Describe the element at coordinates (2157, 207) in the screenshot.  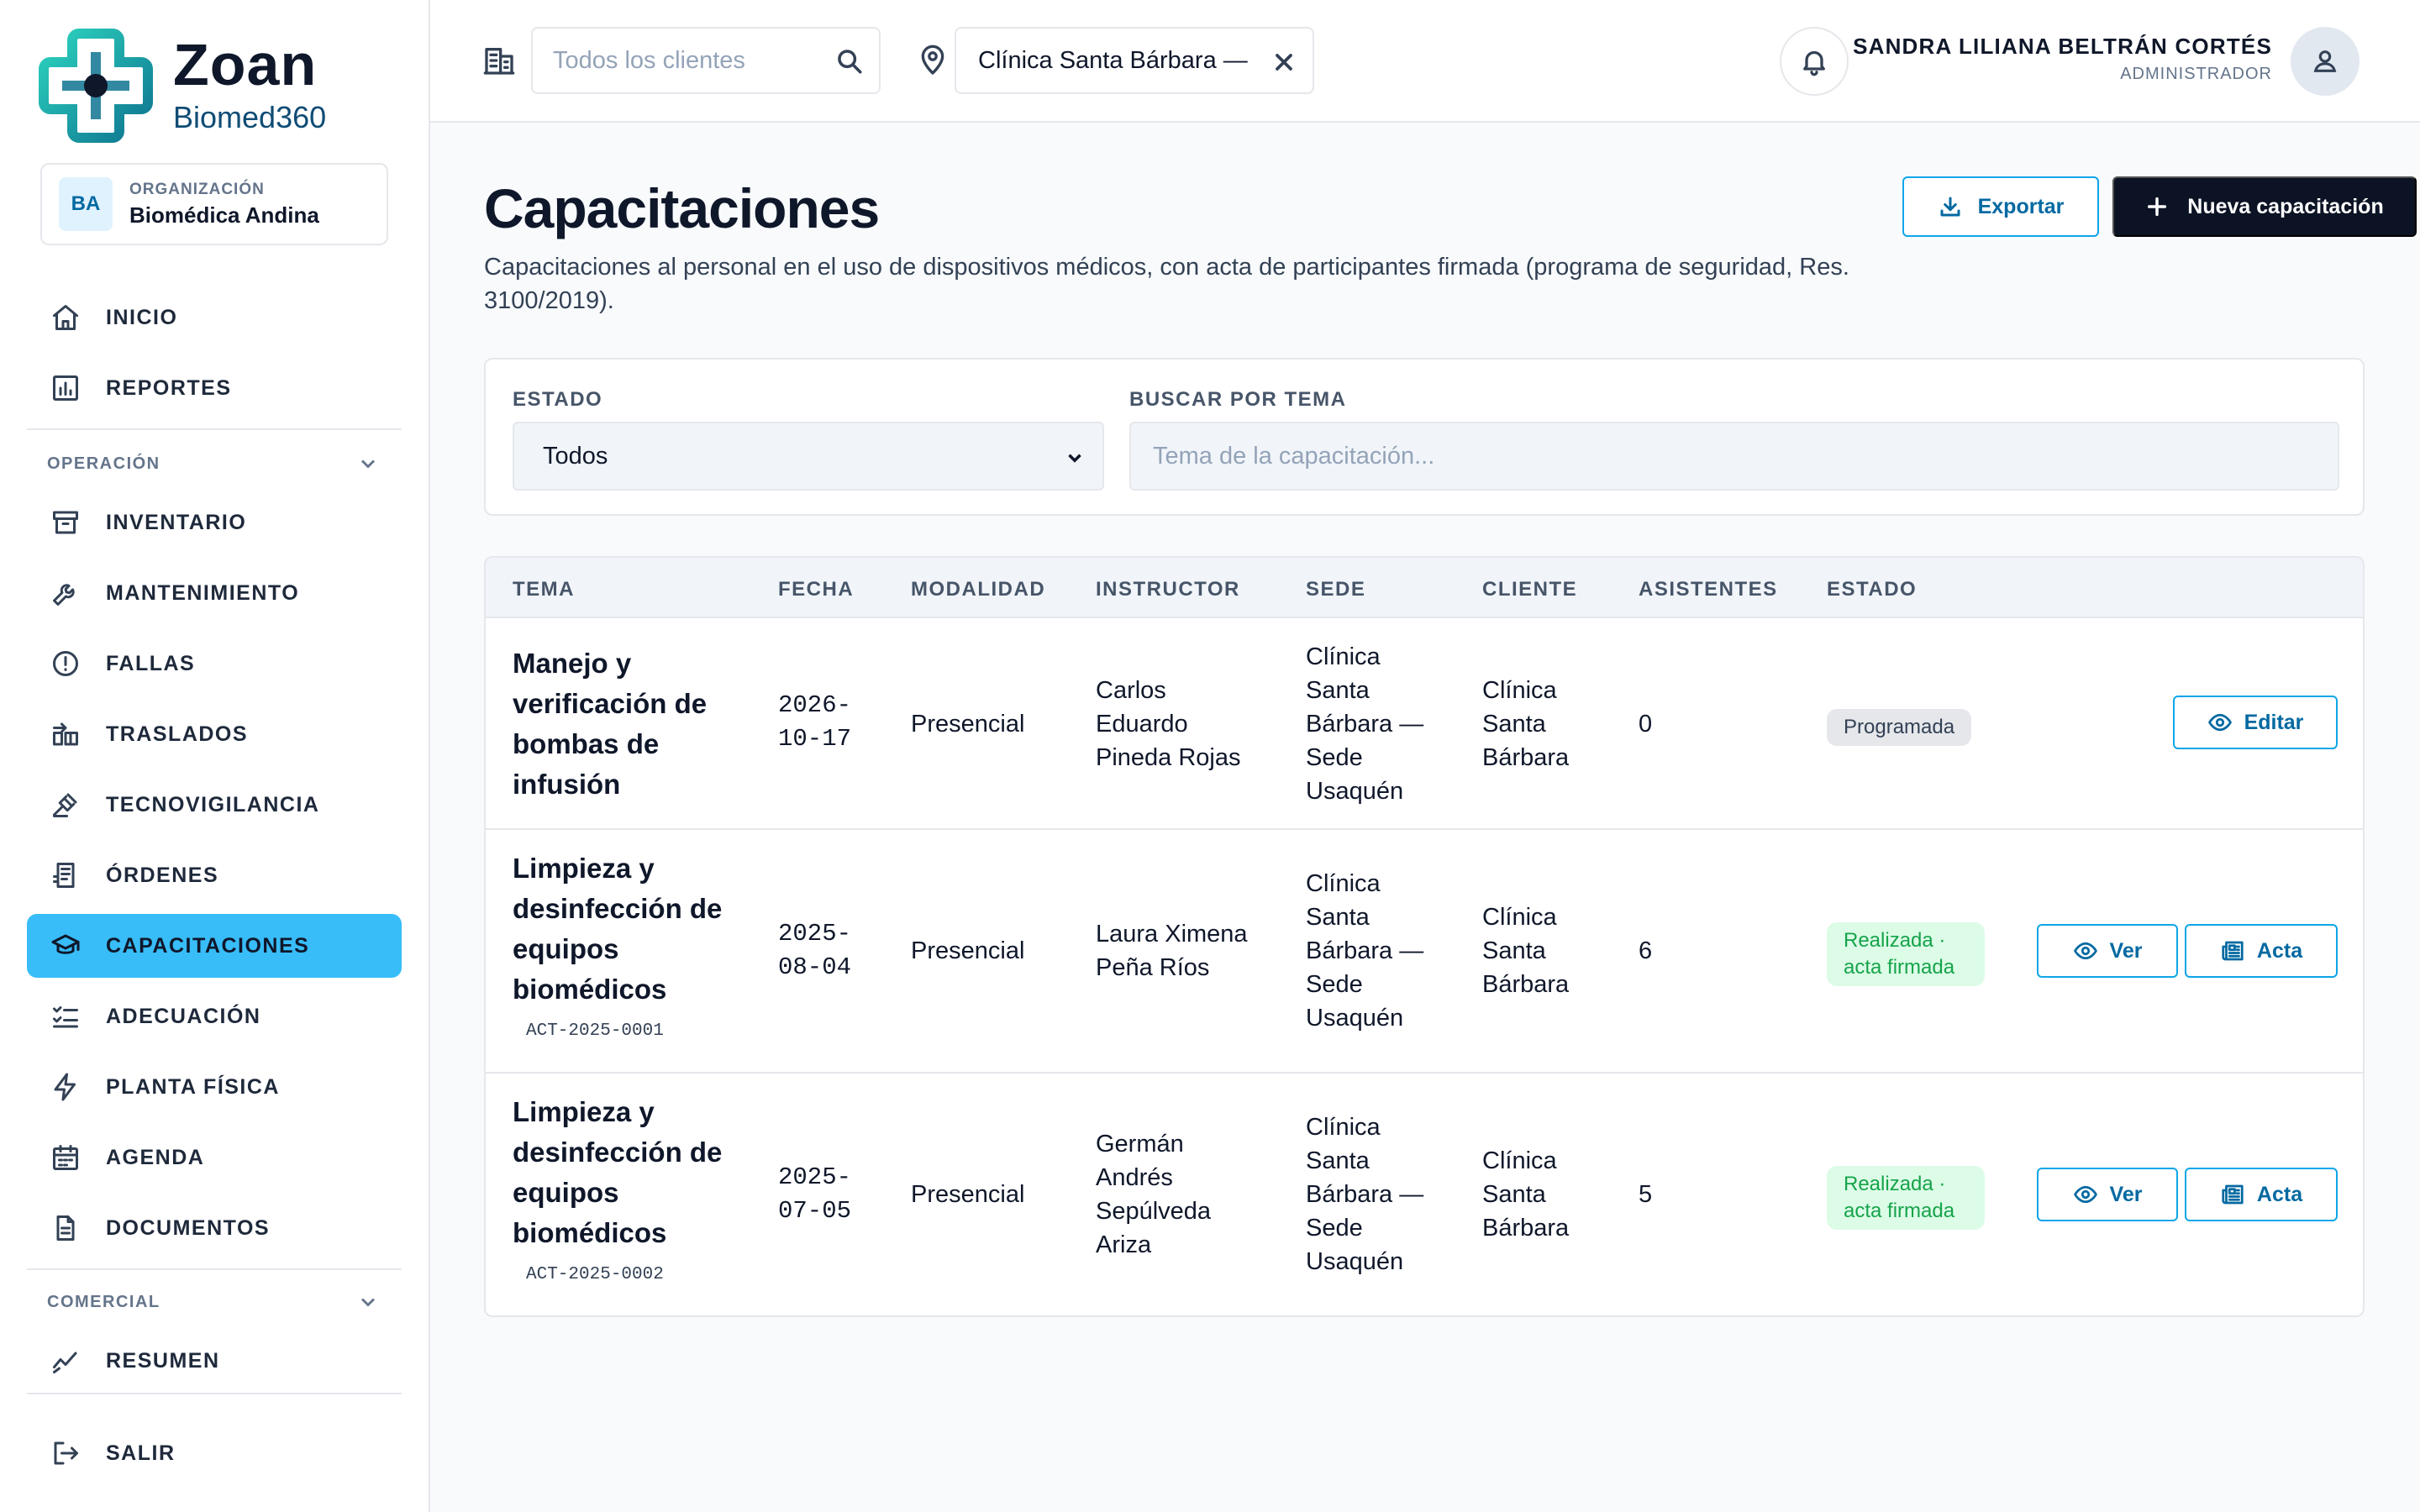
I see `plus-icon` at that location.